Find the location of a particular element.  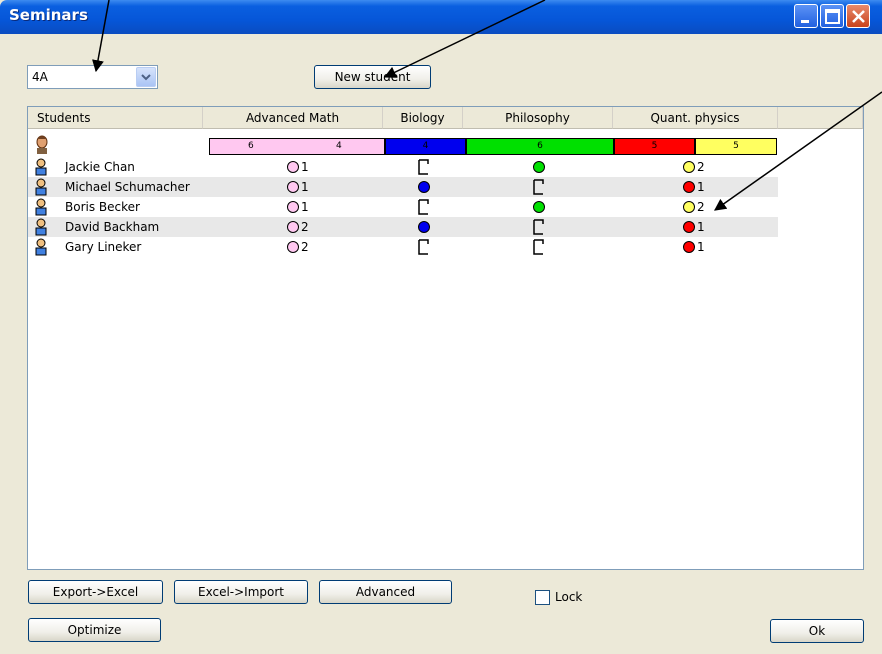

maximize-icon is located at coordinates (832, 16).